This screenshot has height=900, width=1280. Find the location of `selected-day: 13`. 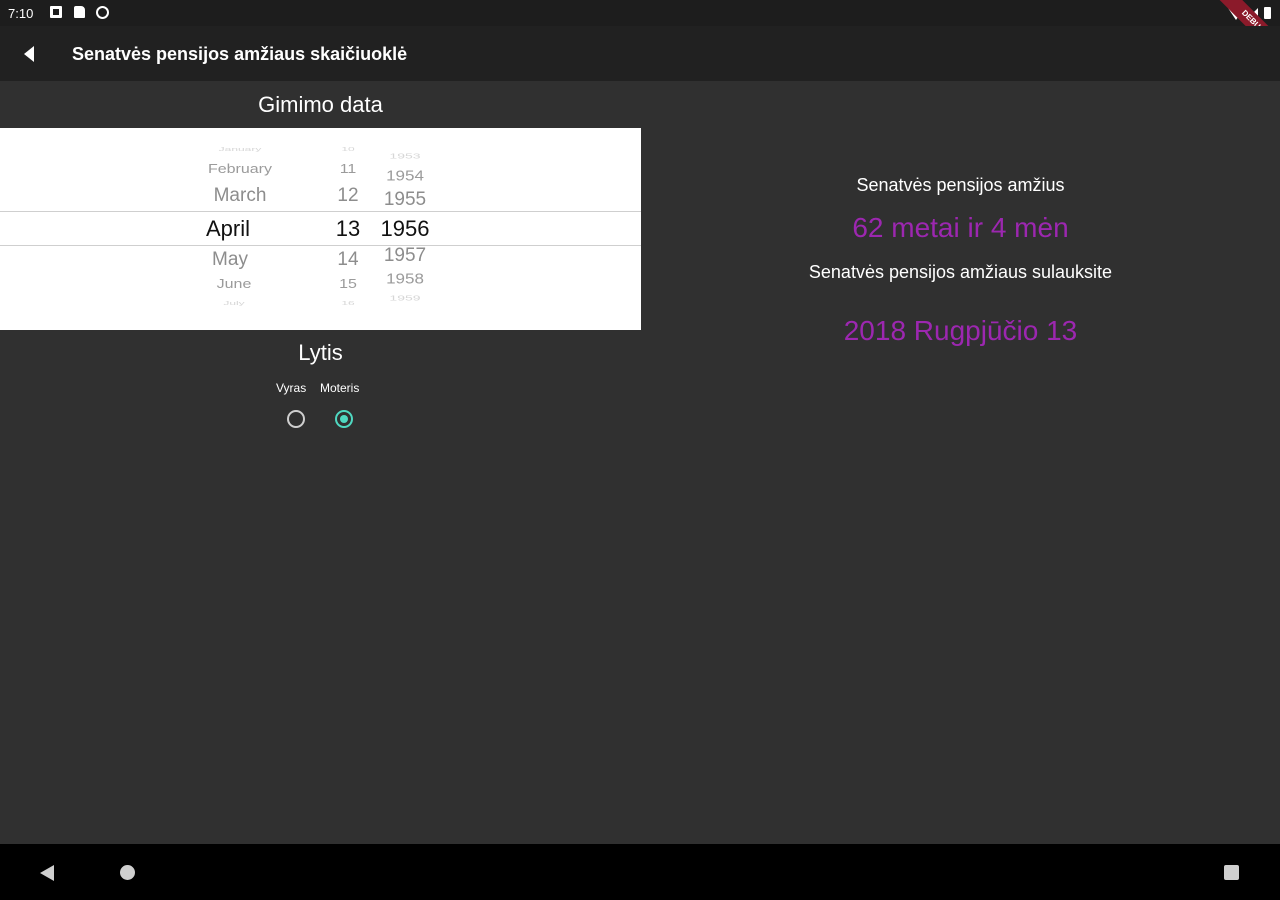

selected-day: 13 is located at coordinates (348, 229).